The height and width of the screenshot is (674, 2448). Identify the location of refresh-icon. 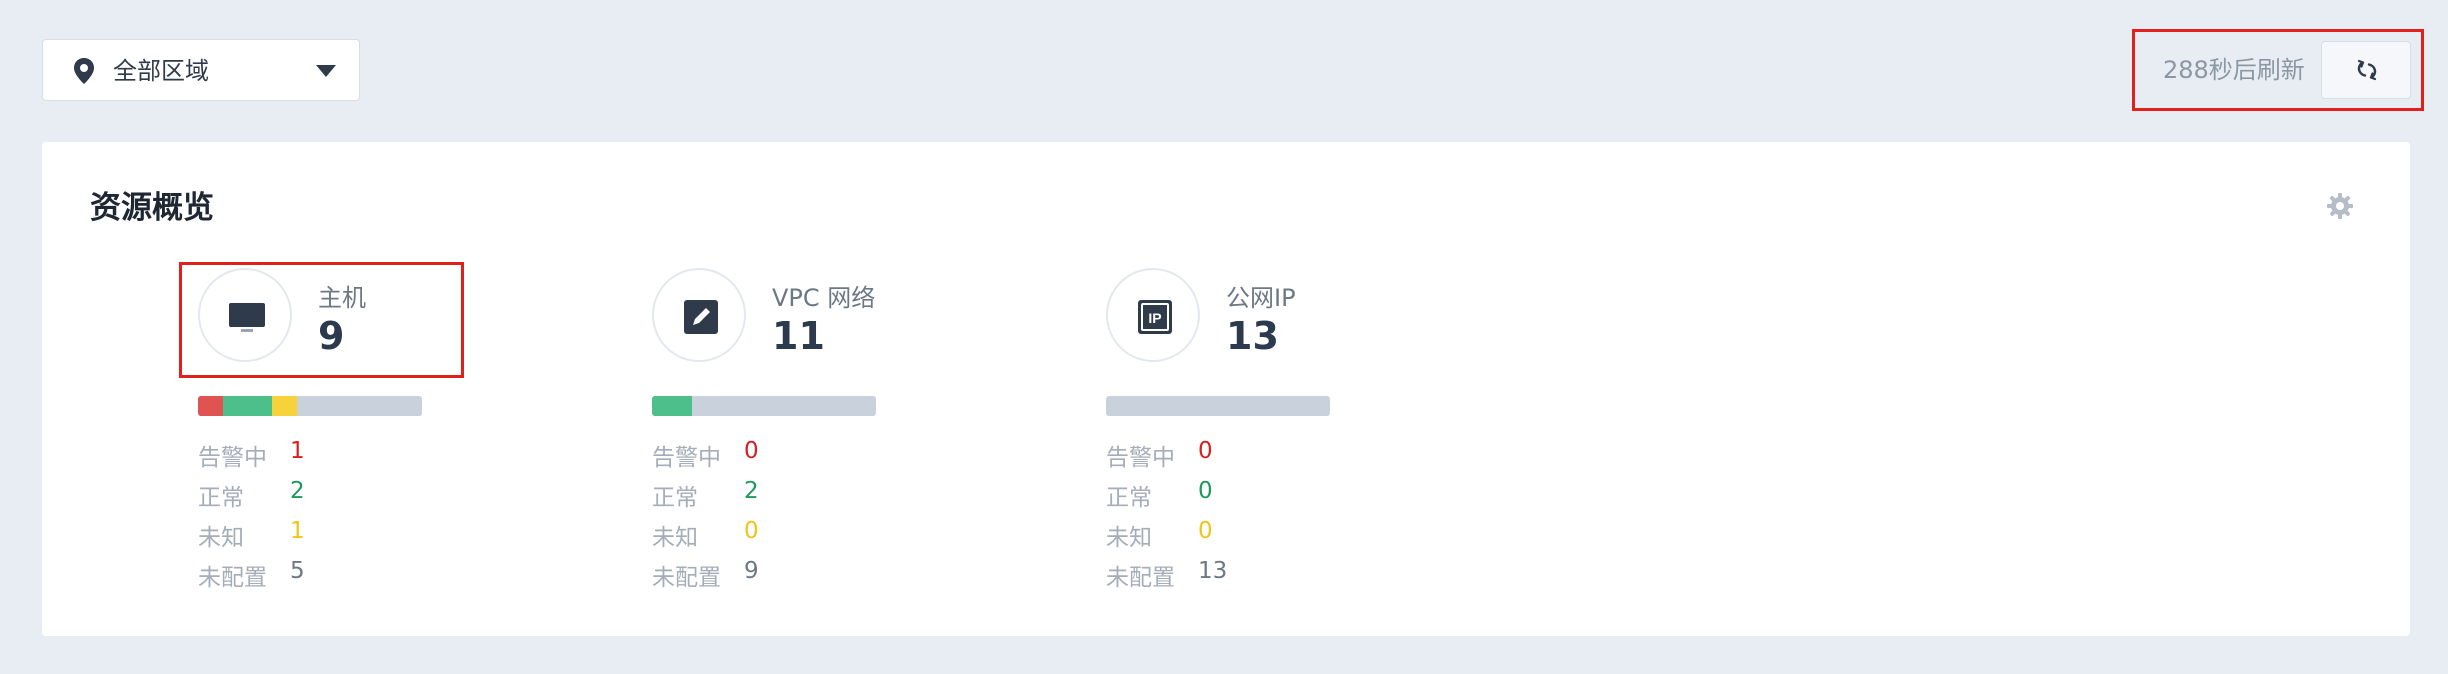
(2367, 70).